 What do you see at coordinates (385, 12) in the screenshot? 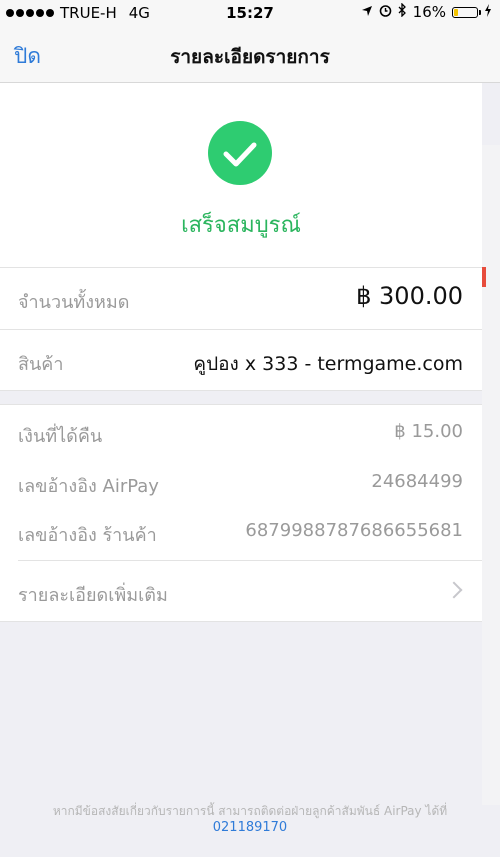
I see `alarm-clock-icon` at bounding box center [385, 12].